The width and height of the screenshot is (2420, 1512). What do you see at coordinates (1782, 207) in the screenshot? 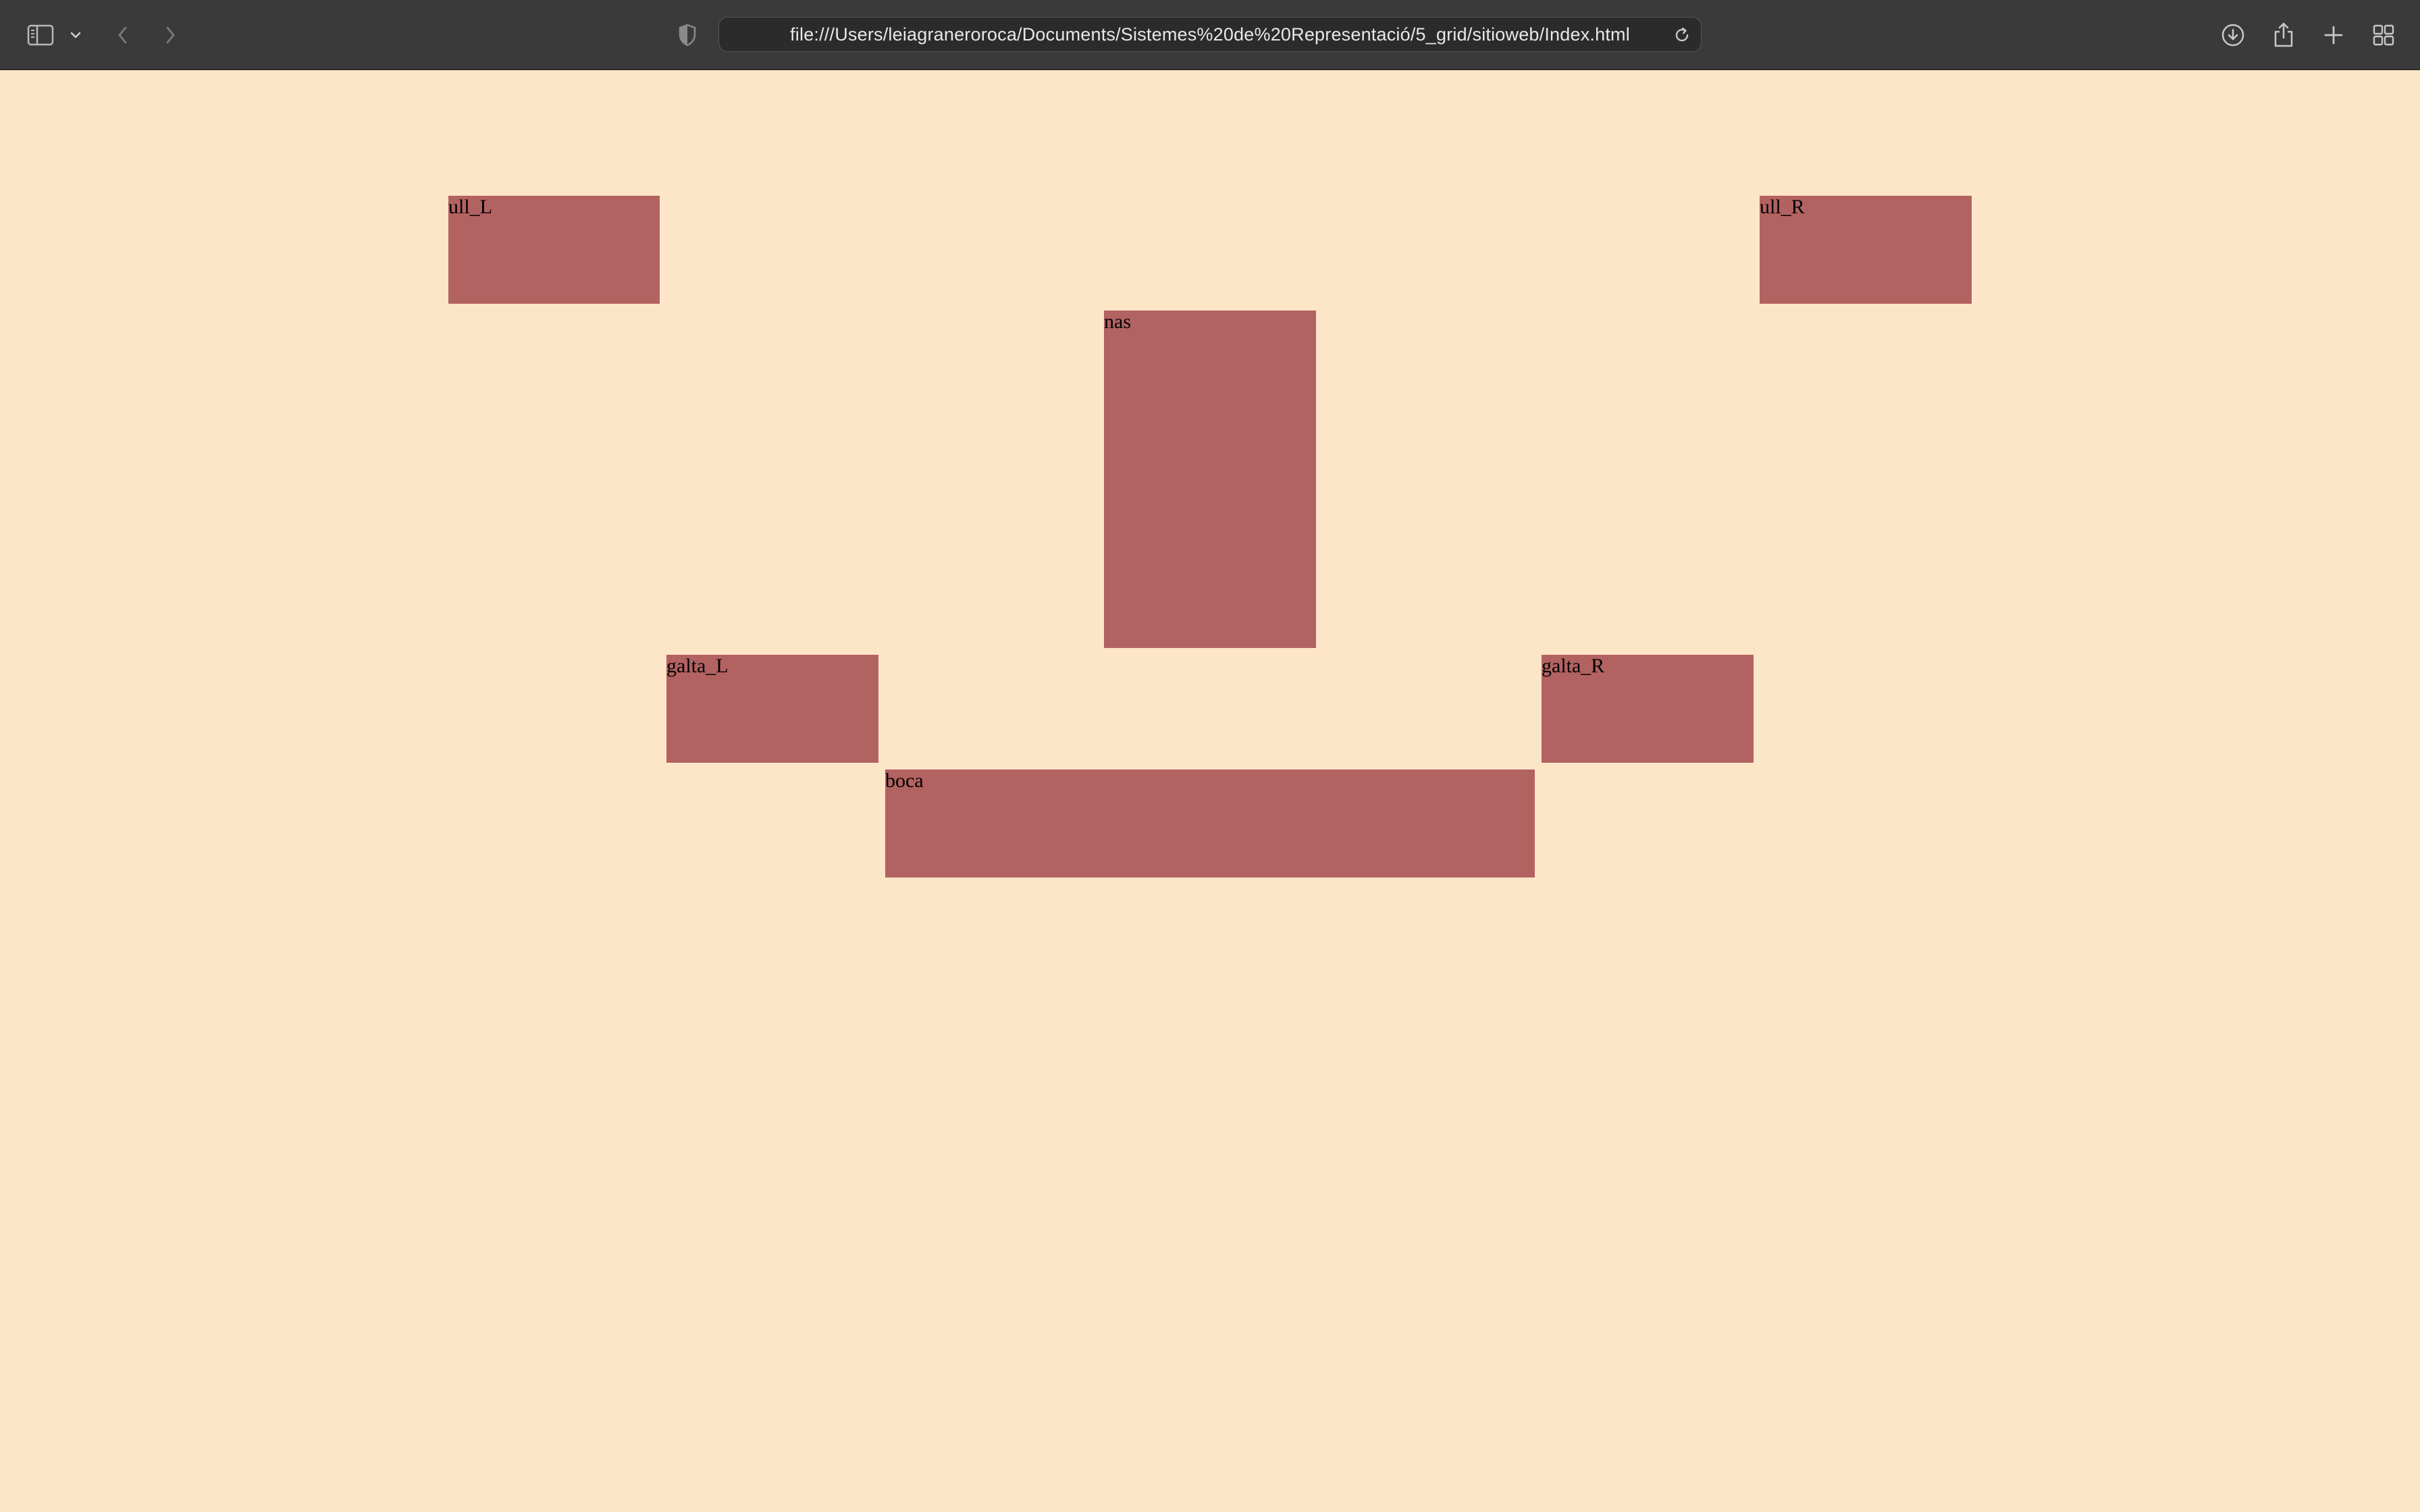
I see `ull-r-label: ull_R` at bounding box center [1782, 207].